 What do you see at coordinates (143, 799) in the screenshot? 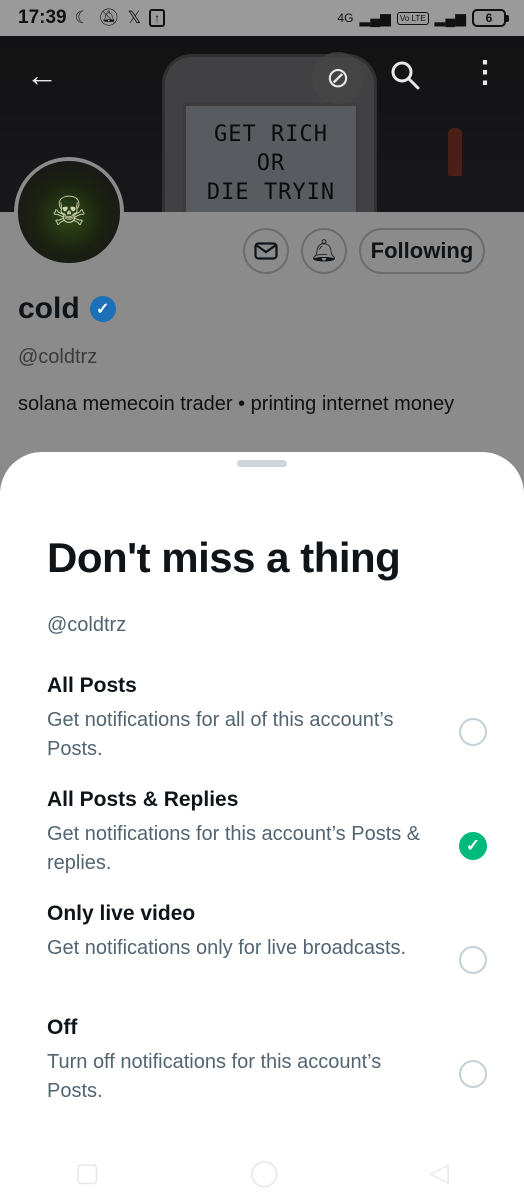
I see `option-title: All Posts & Replies` at bounding box center [143, 799].